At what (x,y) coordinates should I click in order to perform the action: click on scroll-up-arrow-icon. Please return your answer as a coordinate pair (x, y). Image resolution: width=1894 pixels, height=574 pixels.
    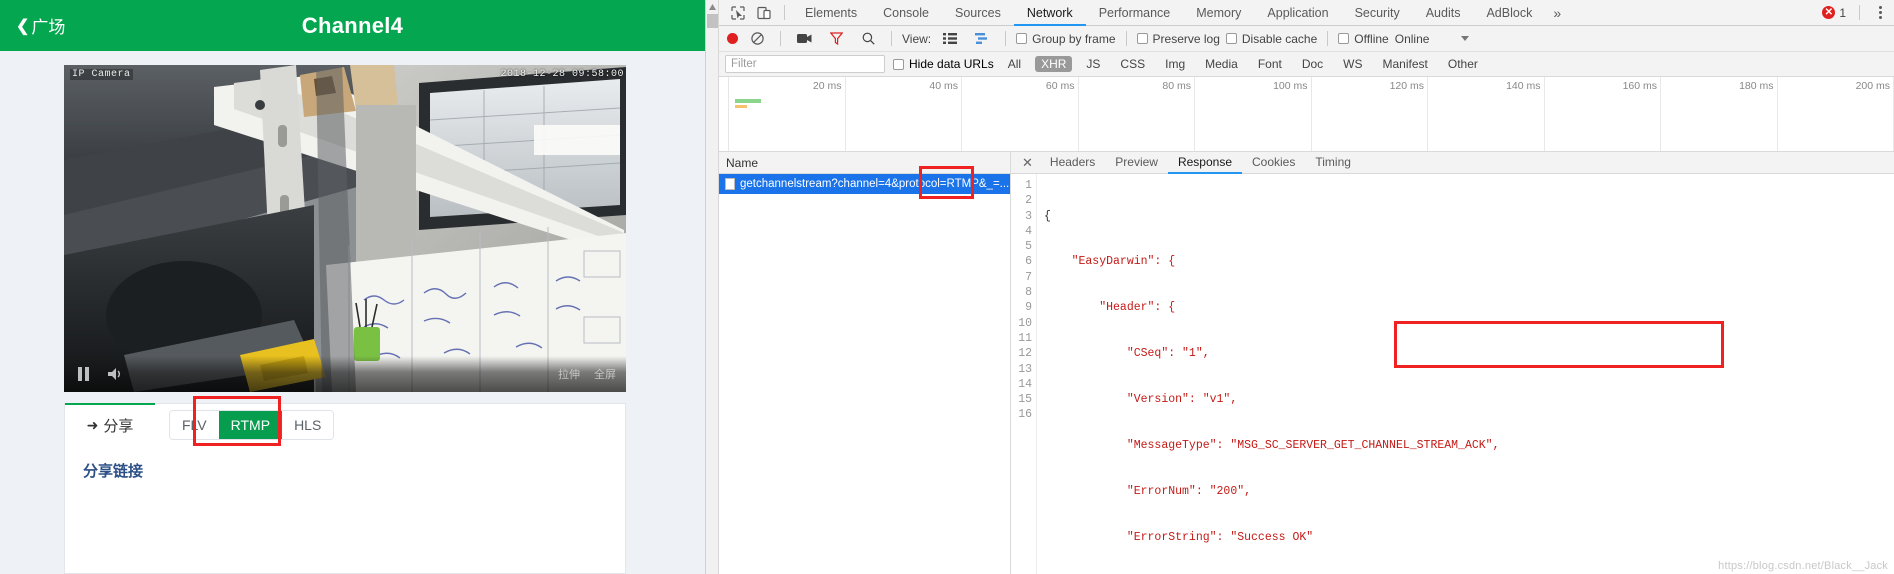
    Looking at the image, I should click on (712, 7).